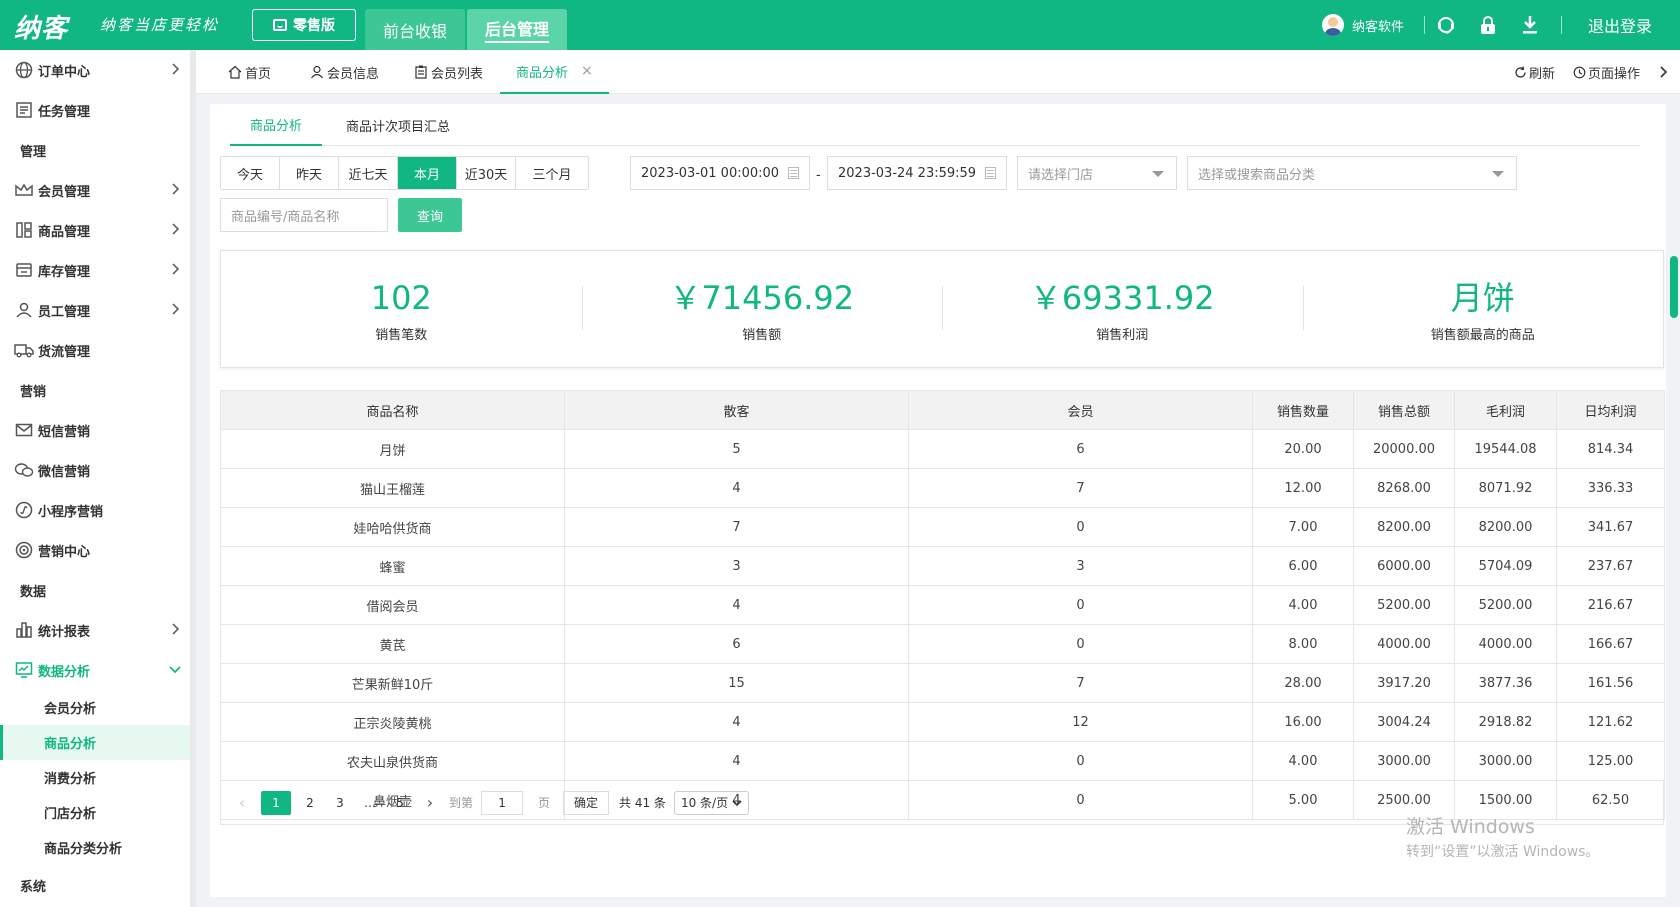 Image resolution: width=1680 pixels, height=907 pixels. Describe the element at coordinates (304, 215) in the screenshot. I see `keyword-input: 商品编号/商品名称` at that location.